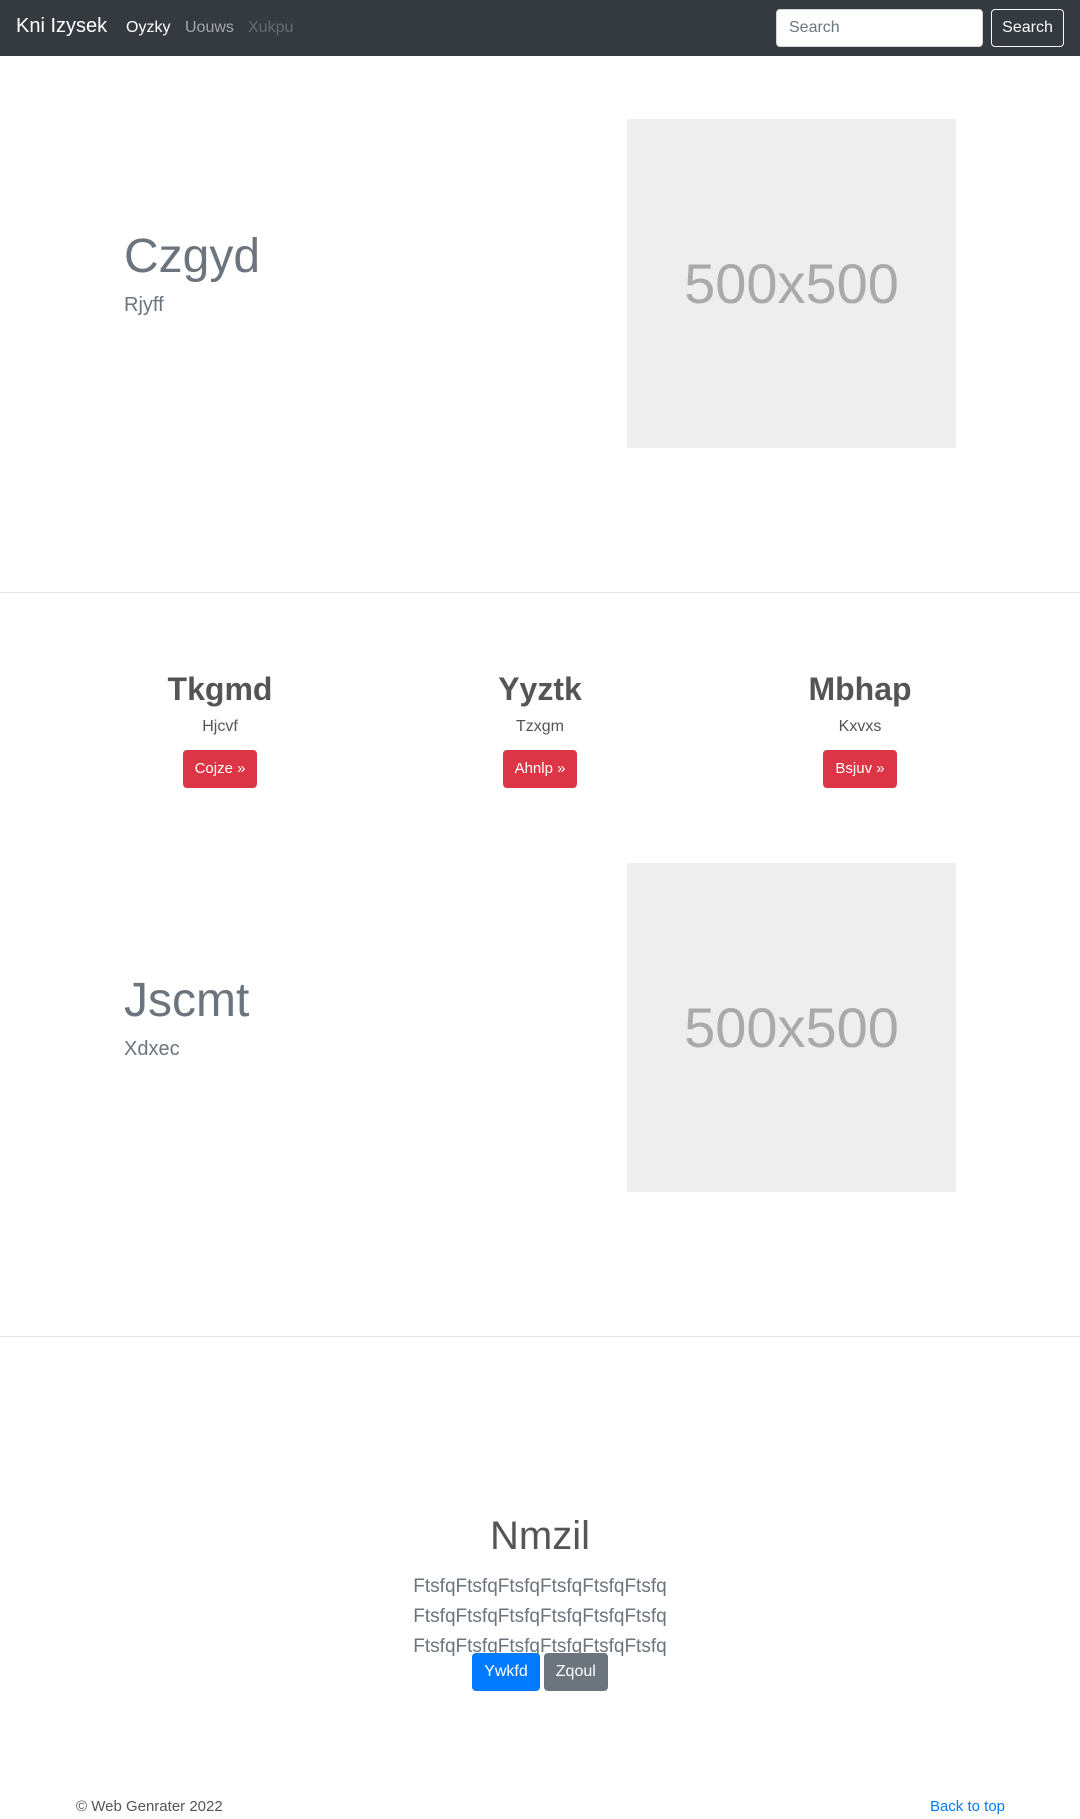 This screenshot has width=1080, height=1819. Describe the element at coordinates (860, 727) in the screenshot. I see `column-text: Kxvxs` at that location.